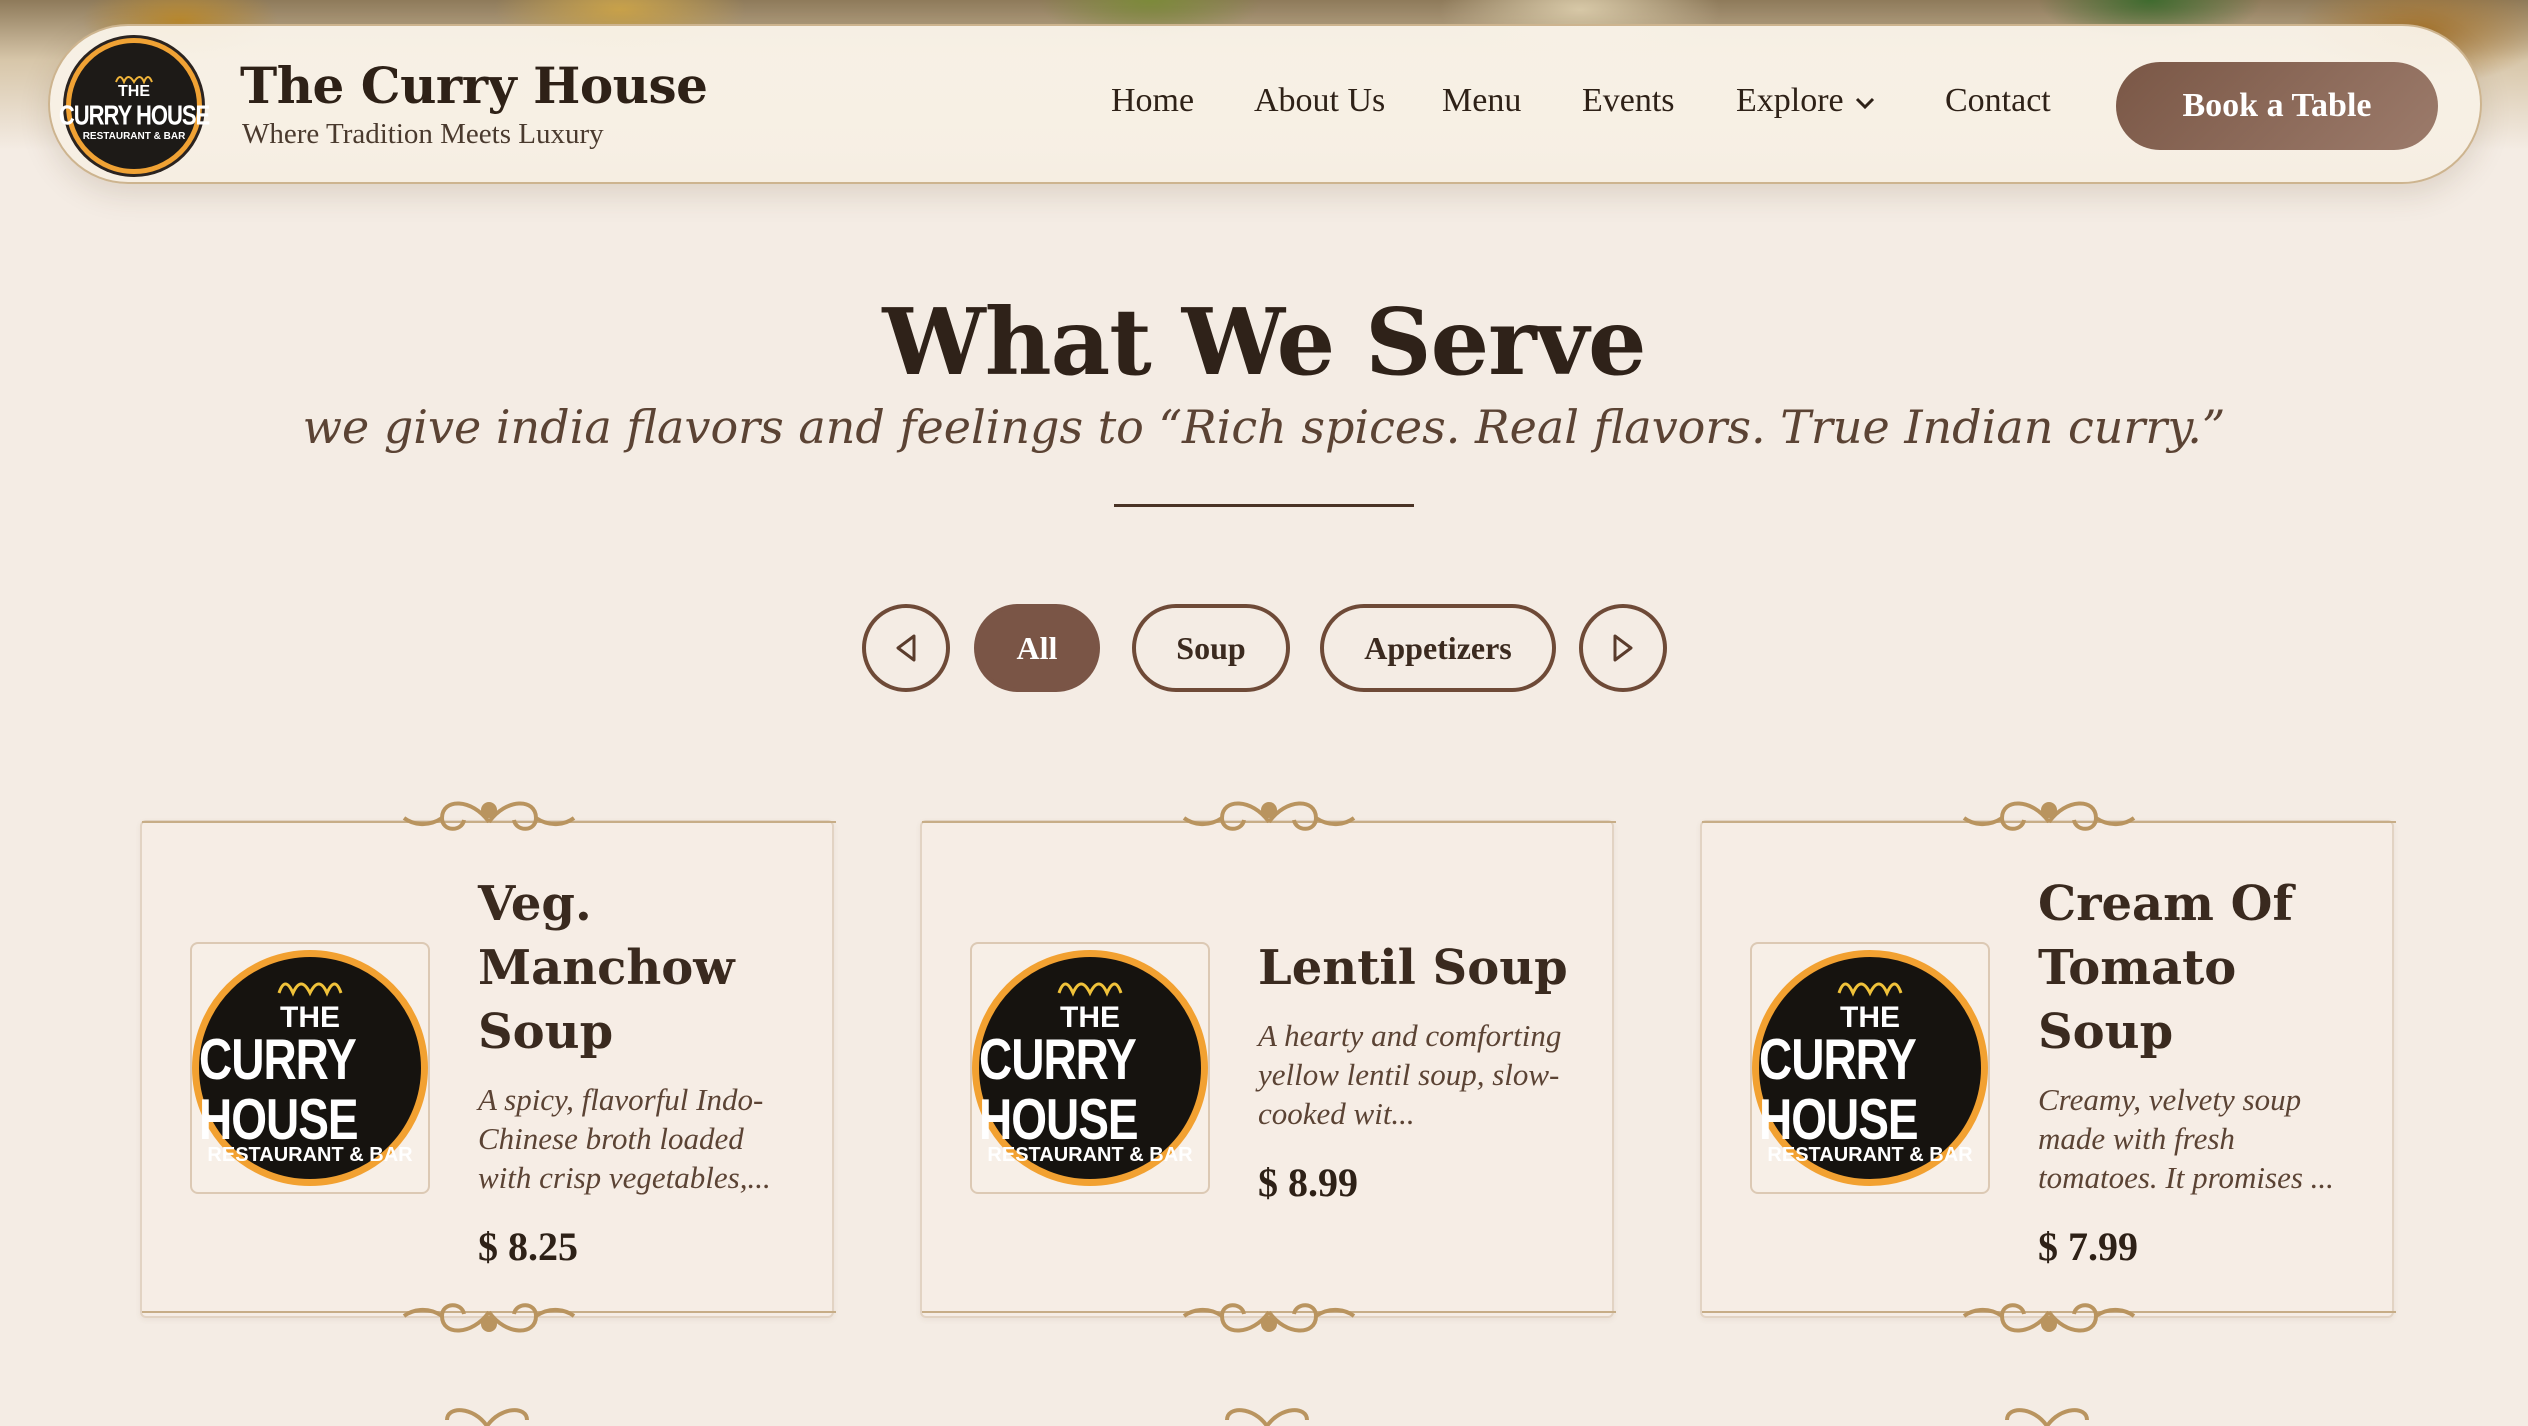 The height and width of the screenshot is (1426, 2528). I want to click on dish-name: Lentil Soup, so click(1417, 968).